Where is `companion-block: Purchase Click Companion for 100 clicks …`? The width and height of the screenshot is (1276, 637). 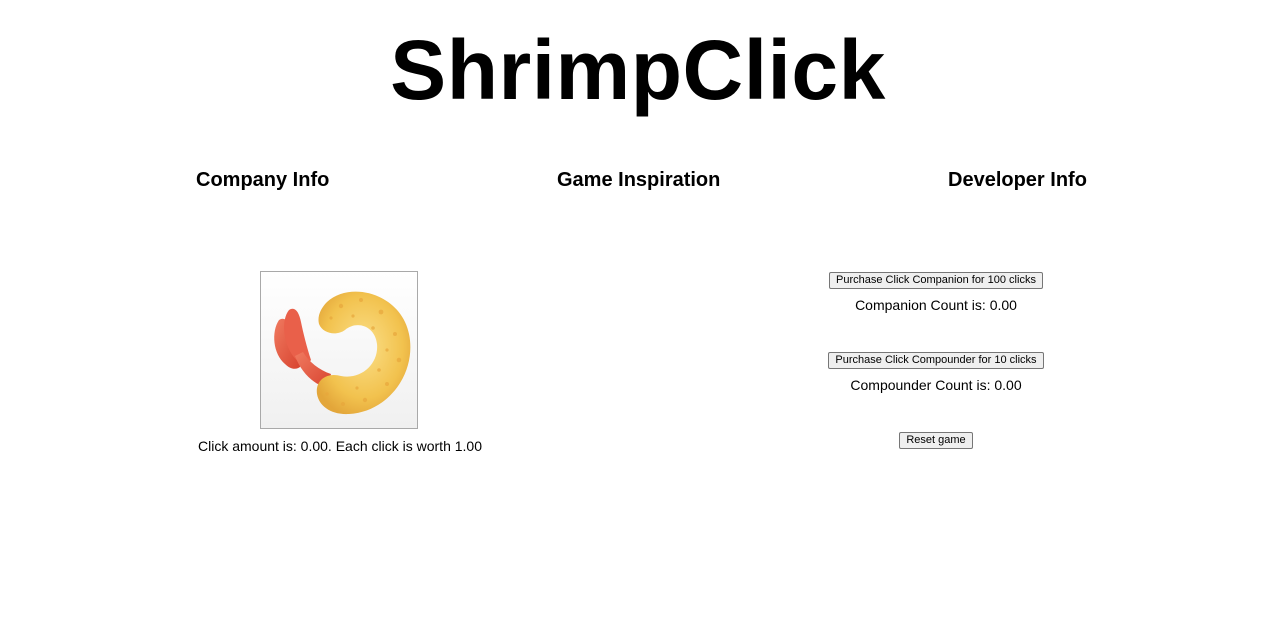 companion-block: Purchase Click Companion for 100 clicks … is located at coordinates (936, 310).